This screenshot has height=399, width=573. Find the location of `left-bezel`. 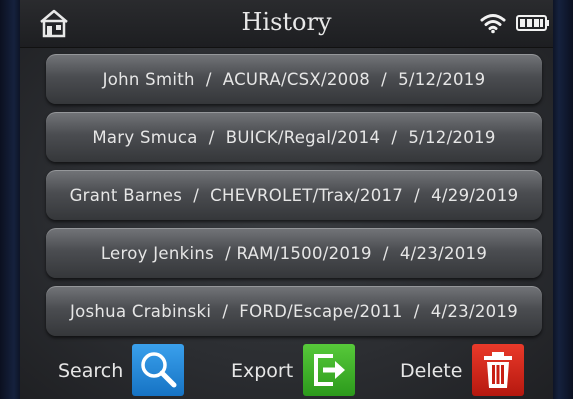

left-bezel is located at coordinates (10, 199).